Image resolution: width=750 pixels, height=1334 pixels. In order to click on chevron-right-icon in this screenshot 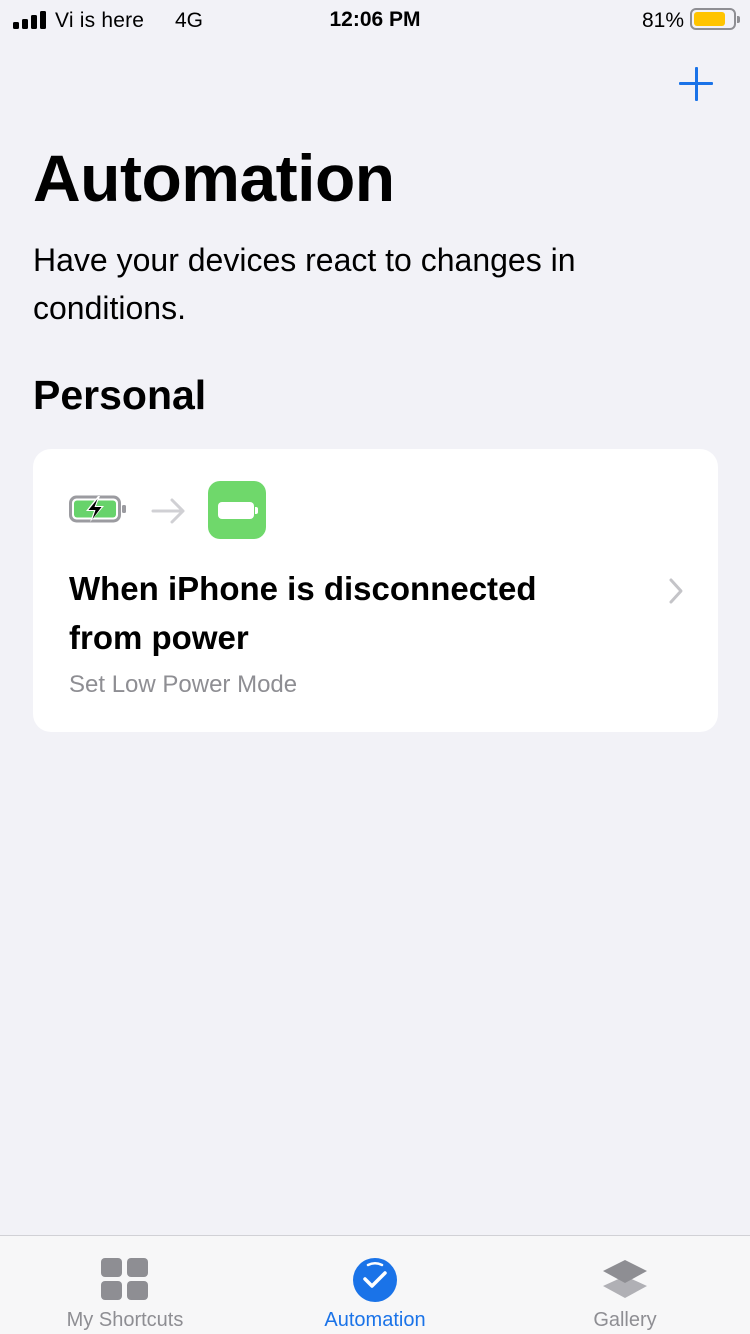, I will do `click(676, 591)`.